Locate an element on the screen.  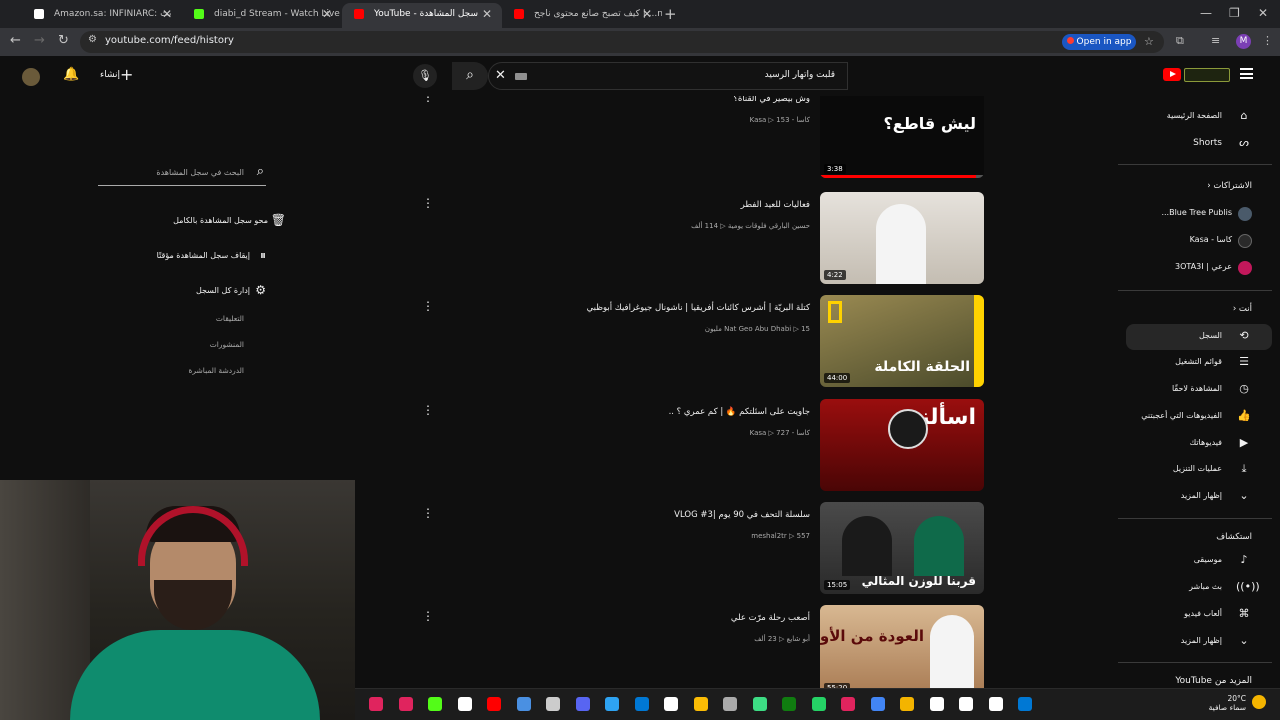
voice-search-button: 🎙 is located at coordinates (425, 76).